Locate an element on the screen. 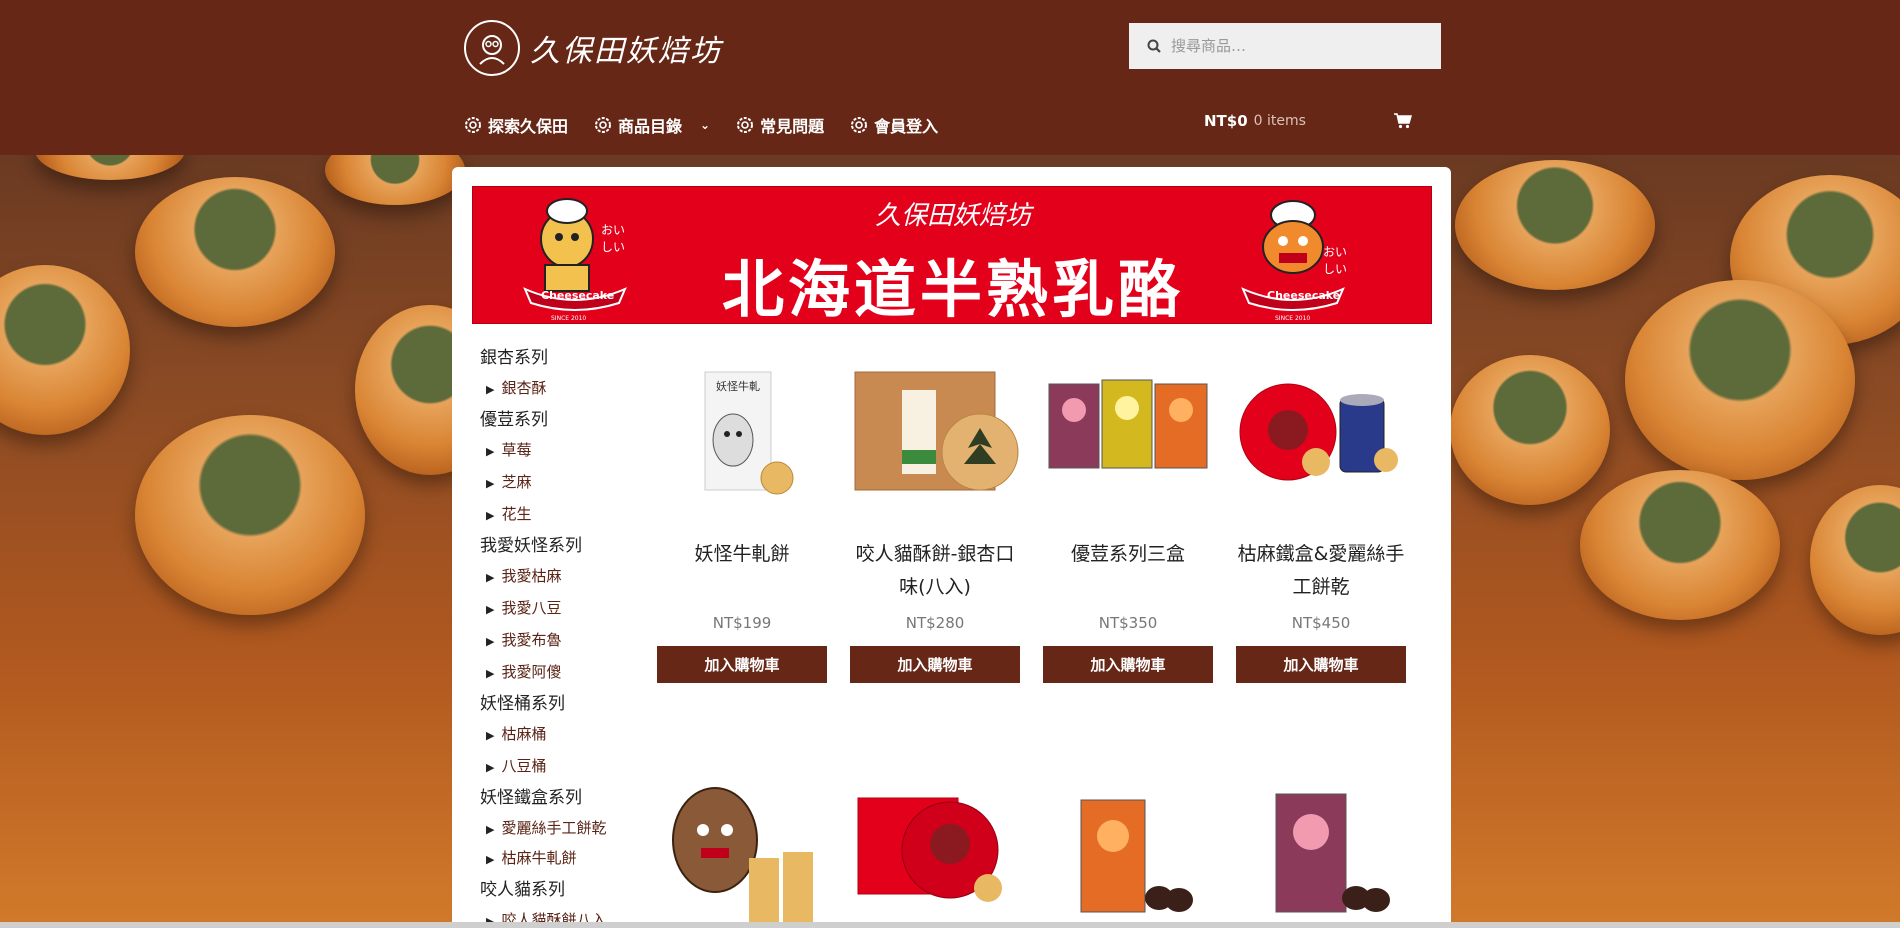  nav-item-label: 商品目錄 is located at coordinates (650, 126).